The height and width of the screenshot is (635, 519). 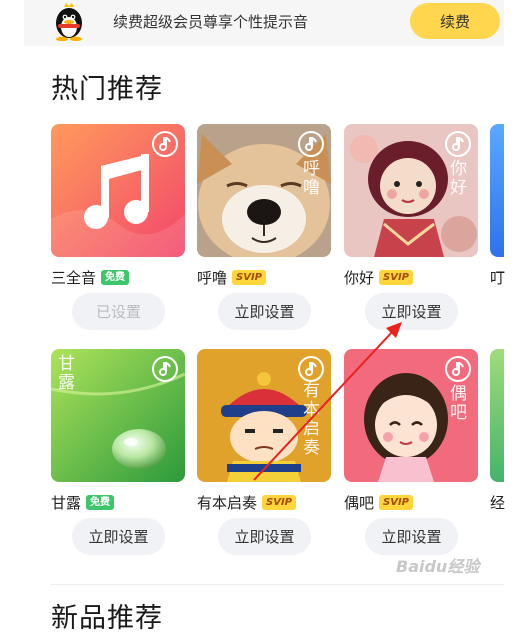 What do you see at coordinates (411, 190) in the screenshot?
I see `ringtone-cover: 你好` at bounding box center [411, 190].